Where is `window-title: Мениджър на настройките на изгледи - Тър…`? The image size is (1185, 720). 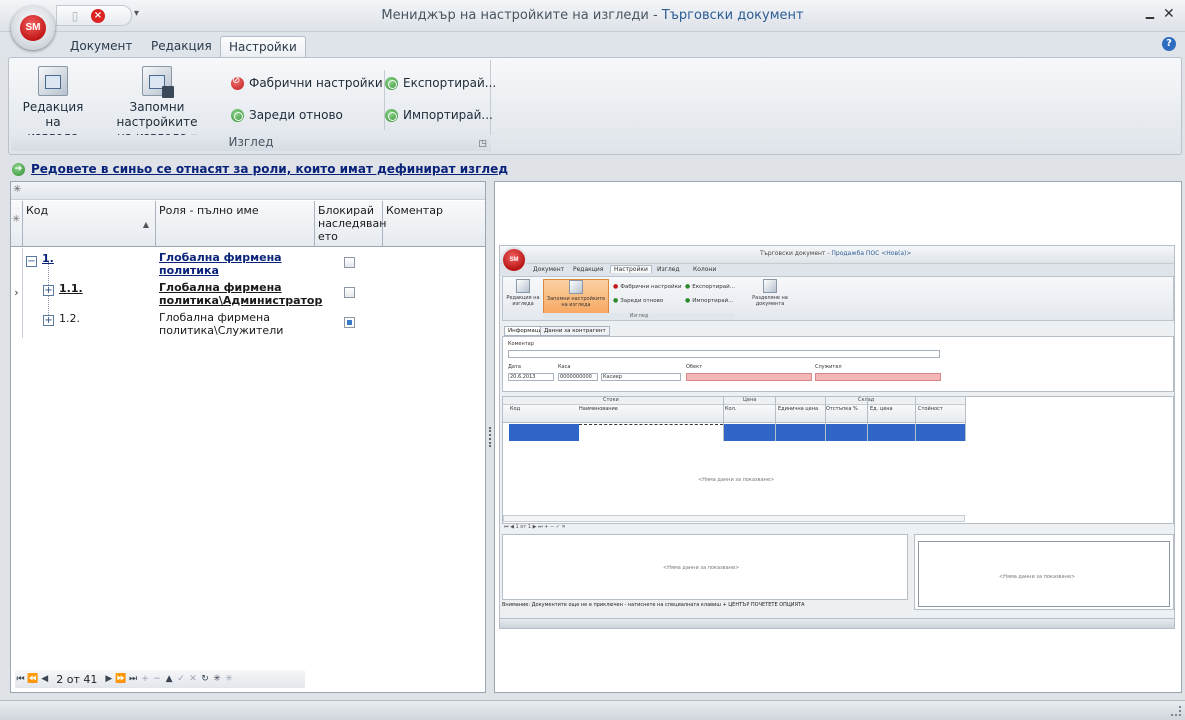
window-title: Мениджър на настройките на изгледи - Тър… is located at coordinates (592, 15).